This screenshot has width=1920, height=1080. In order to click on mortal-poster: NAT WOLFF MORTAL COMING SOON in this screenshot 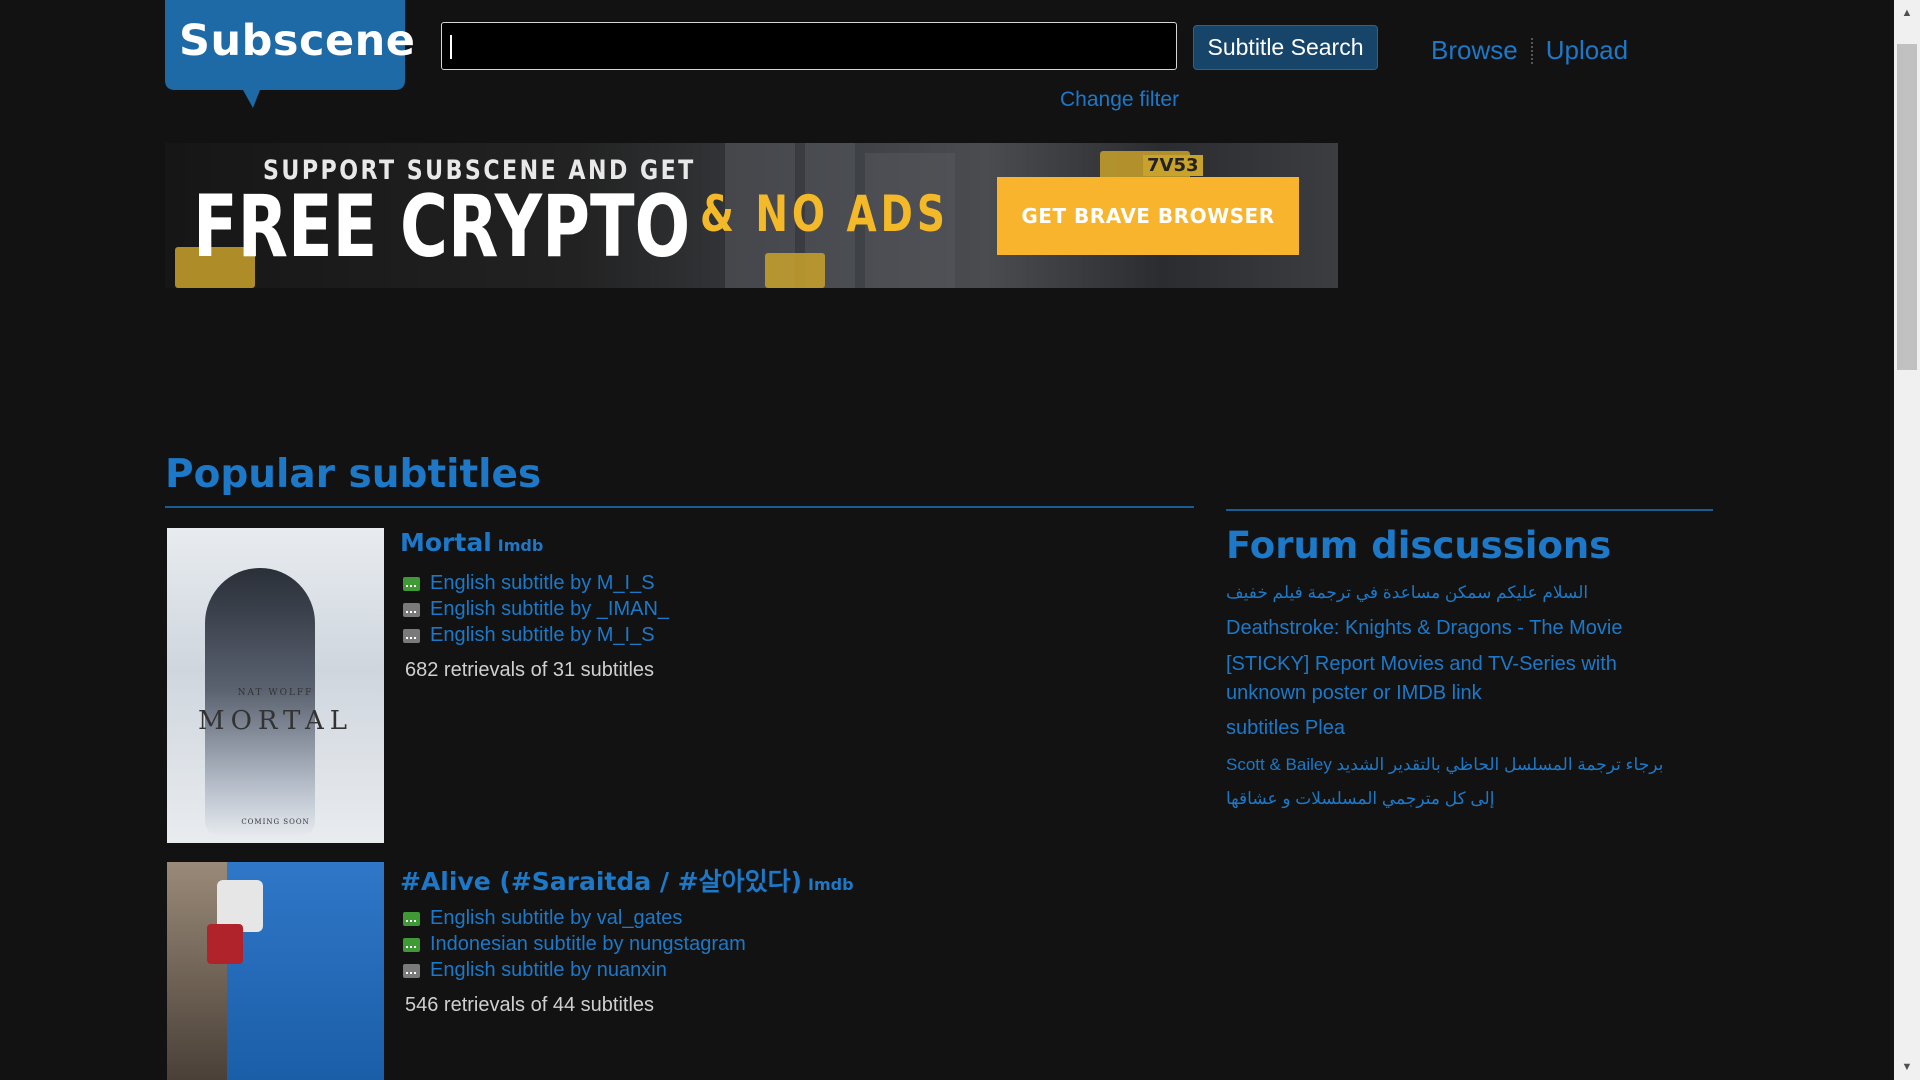, I will do `click(275, 685)`.